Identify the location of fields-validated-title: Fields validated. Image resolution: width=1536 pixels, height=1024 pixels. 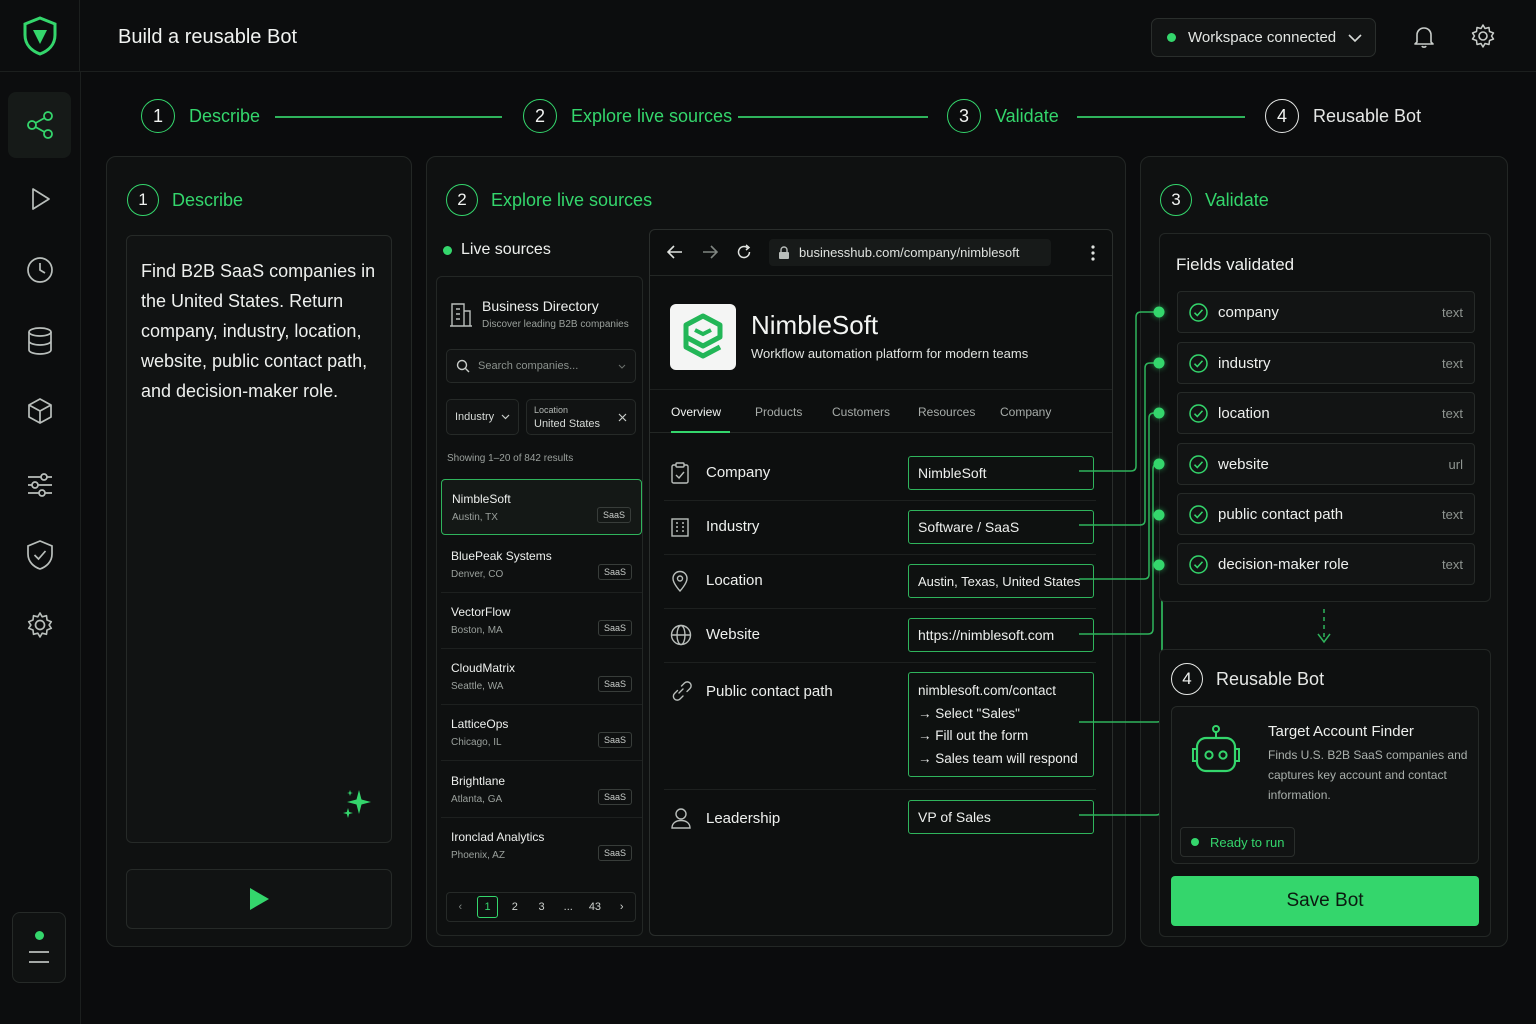
(1235, 264).